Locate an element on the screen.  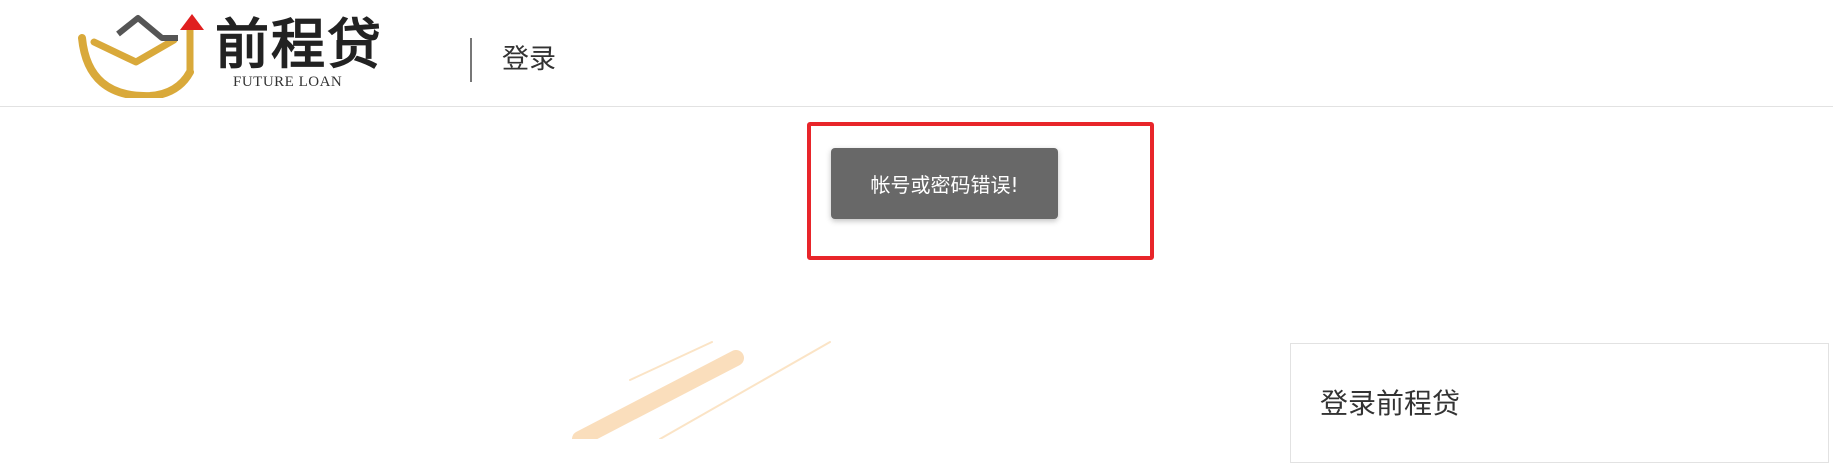
error-toast: 帐号或密码错误! is located at coordinates (944, 183).